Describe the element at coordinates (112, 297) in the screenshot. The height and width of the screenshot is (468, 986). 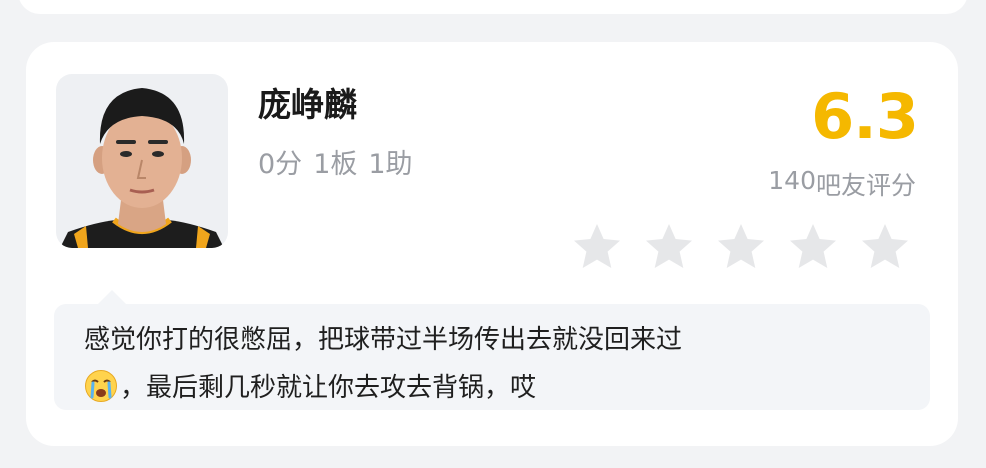
I see `comment-pointer` at that location.